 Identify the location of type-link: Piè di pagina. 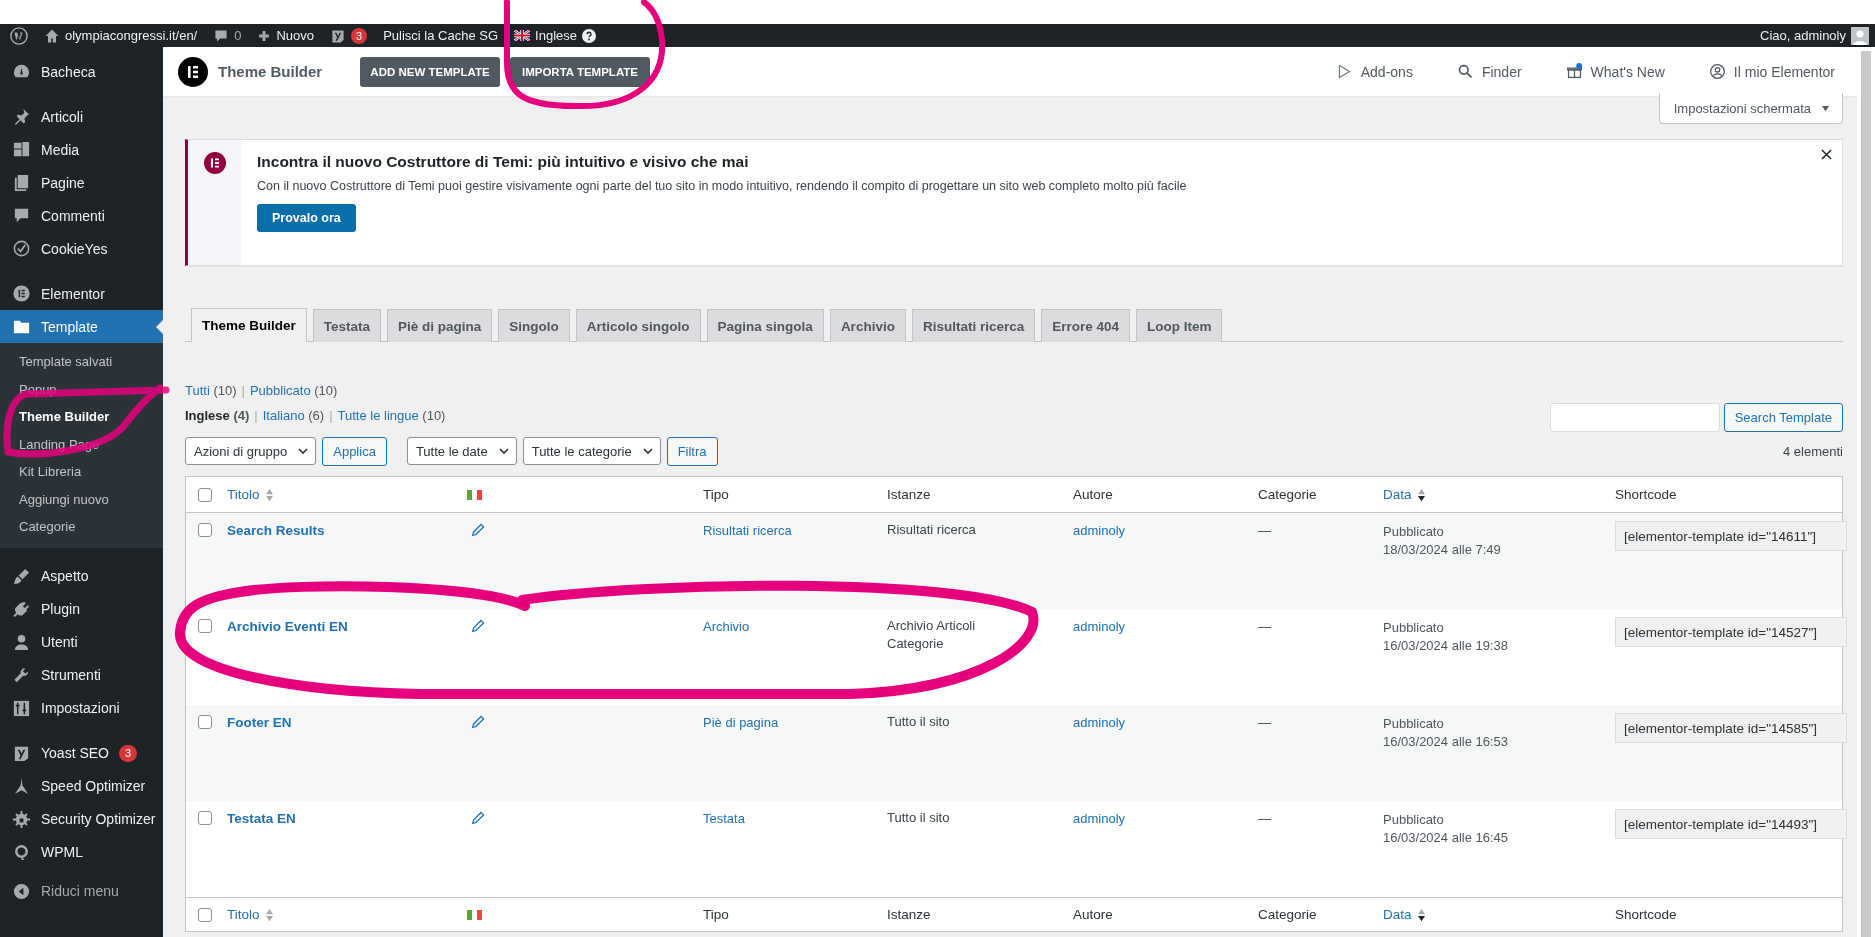
(741, 722).